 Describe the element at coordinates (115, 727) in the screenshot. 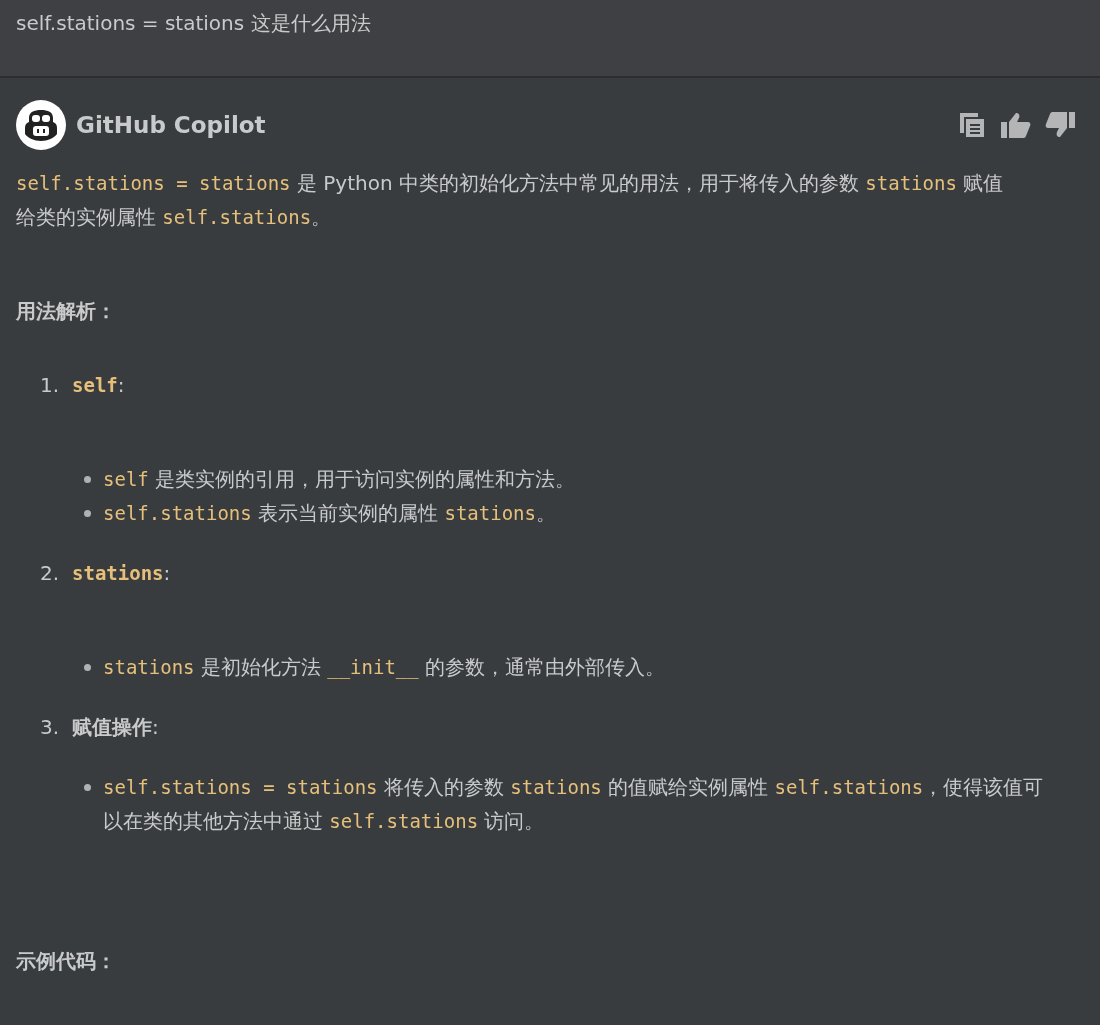

I see `list-item-title: 赋值操作:` at that location.